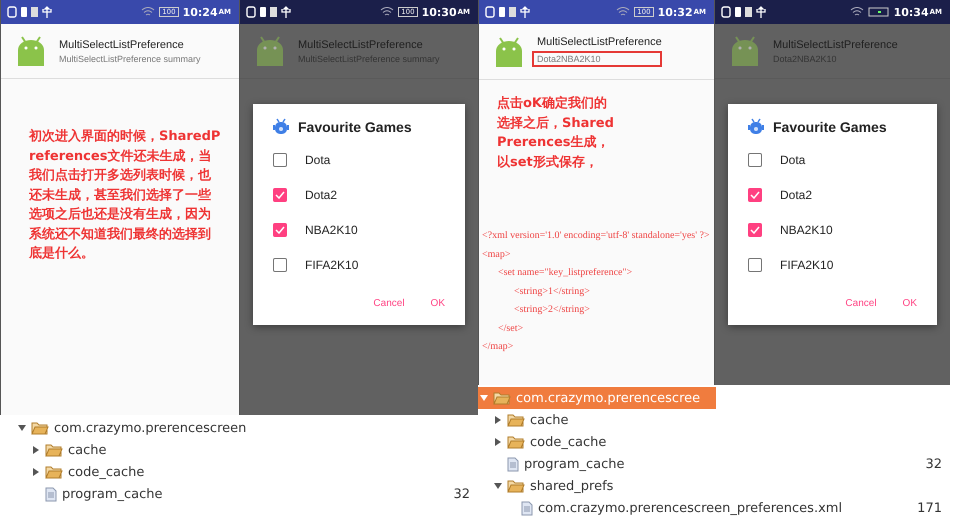 The image size is (956, 531). I want to click on tree-row: com.crazymo.prerencescreen, so click(239, 428).